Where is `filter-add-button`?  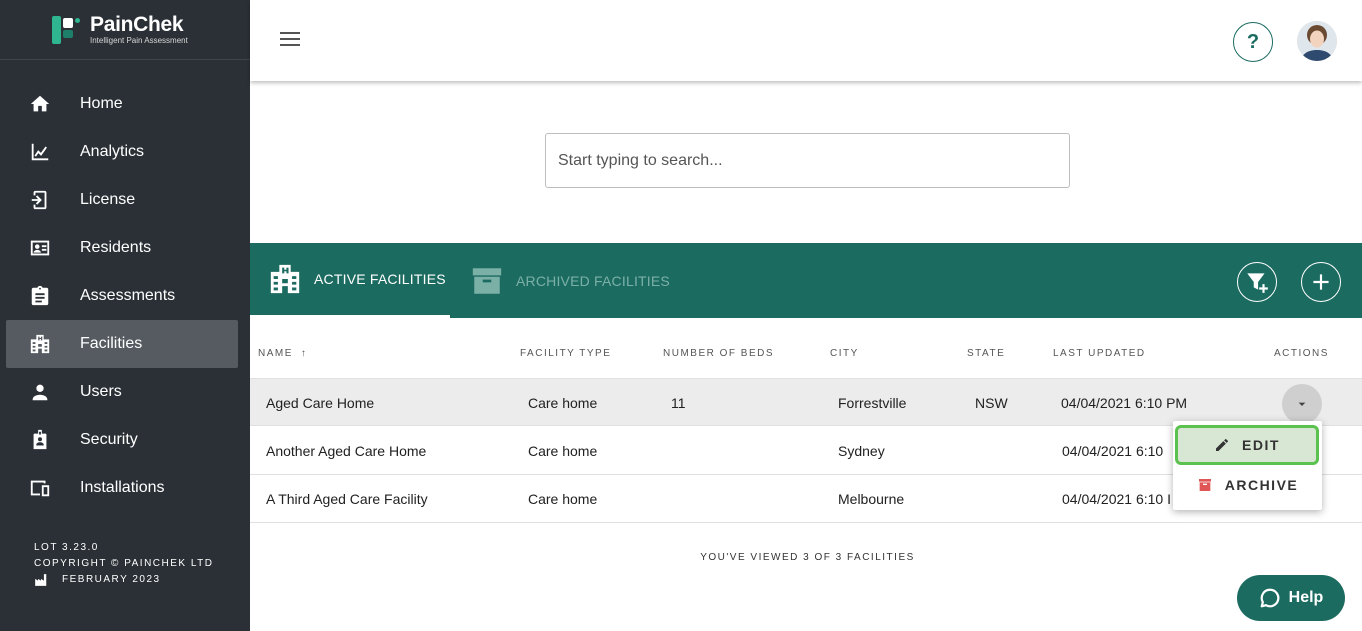
filter-add-button is located at coordinates (1257, 282).